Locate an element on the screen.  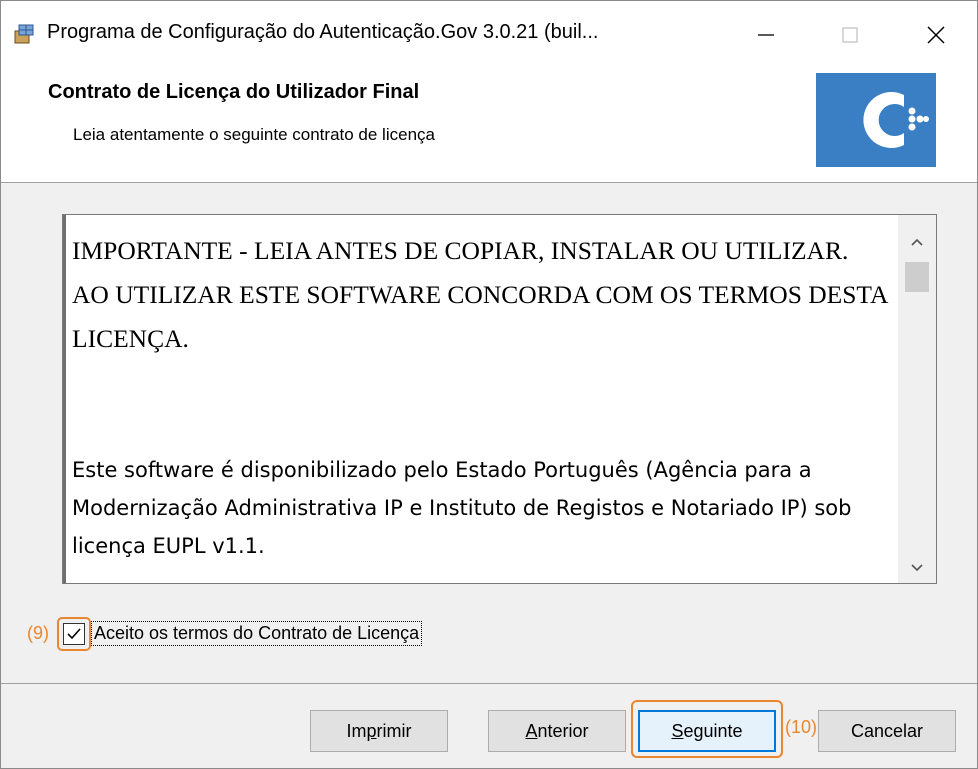
print-button-label: Imprimir is located at coordinates (379, 730).